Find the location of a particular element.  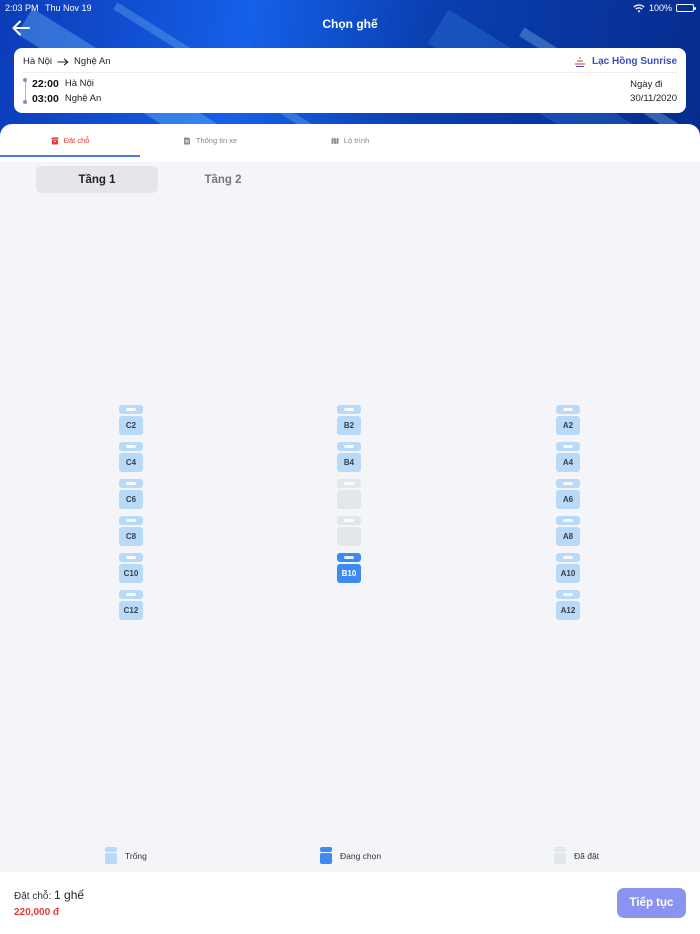

seat-label: B10 is located at coordinates (349, 573).